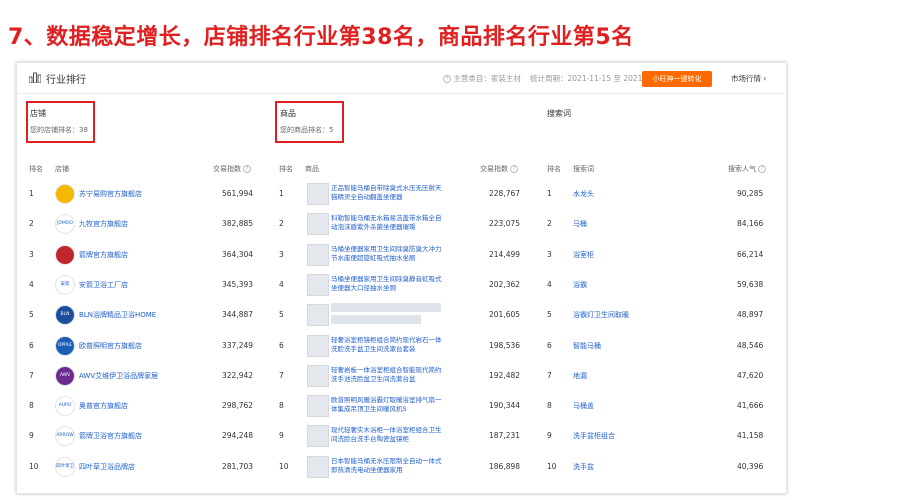 Image resolution: width=900 pixels, height=500 pixels. What do you see at coordinates (387, 193) in the screenshot?
I see `product-name-link: 正品智能马桶自带除臭式水压无压射天猫精灵全自动翻盖坐便器` at bounding box center [387, 193].